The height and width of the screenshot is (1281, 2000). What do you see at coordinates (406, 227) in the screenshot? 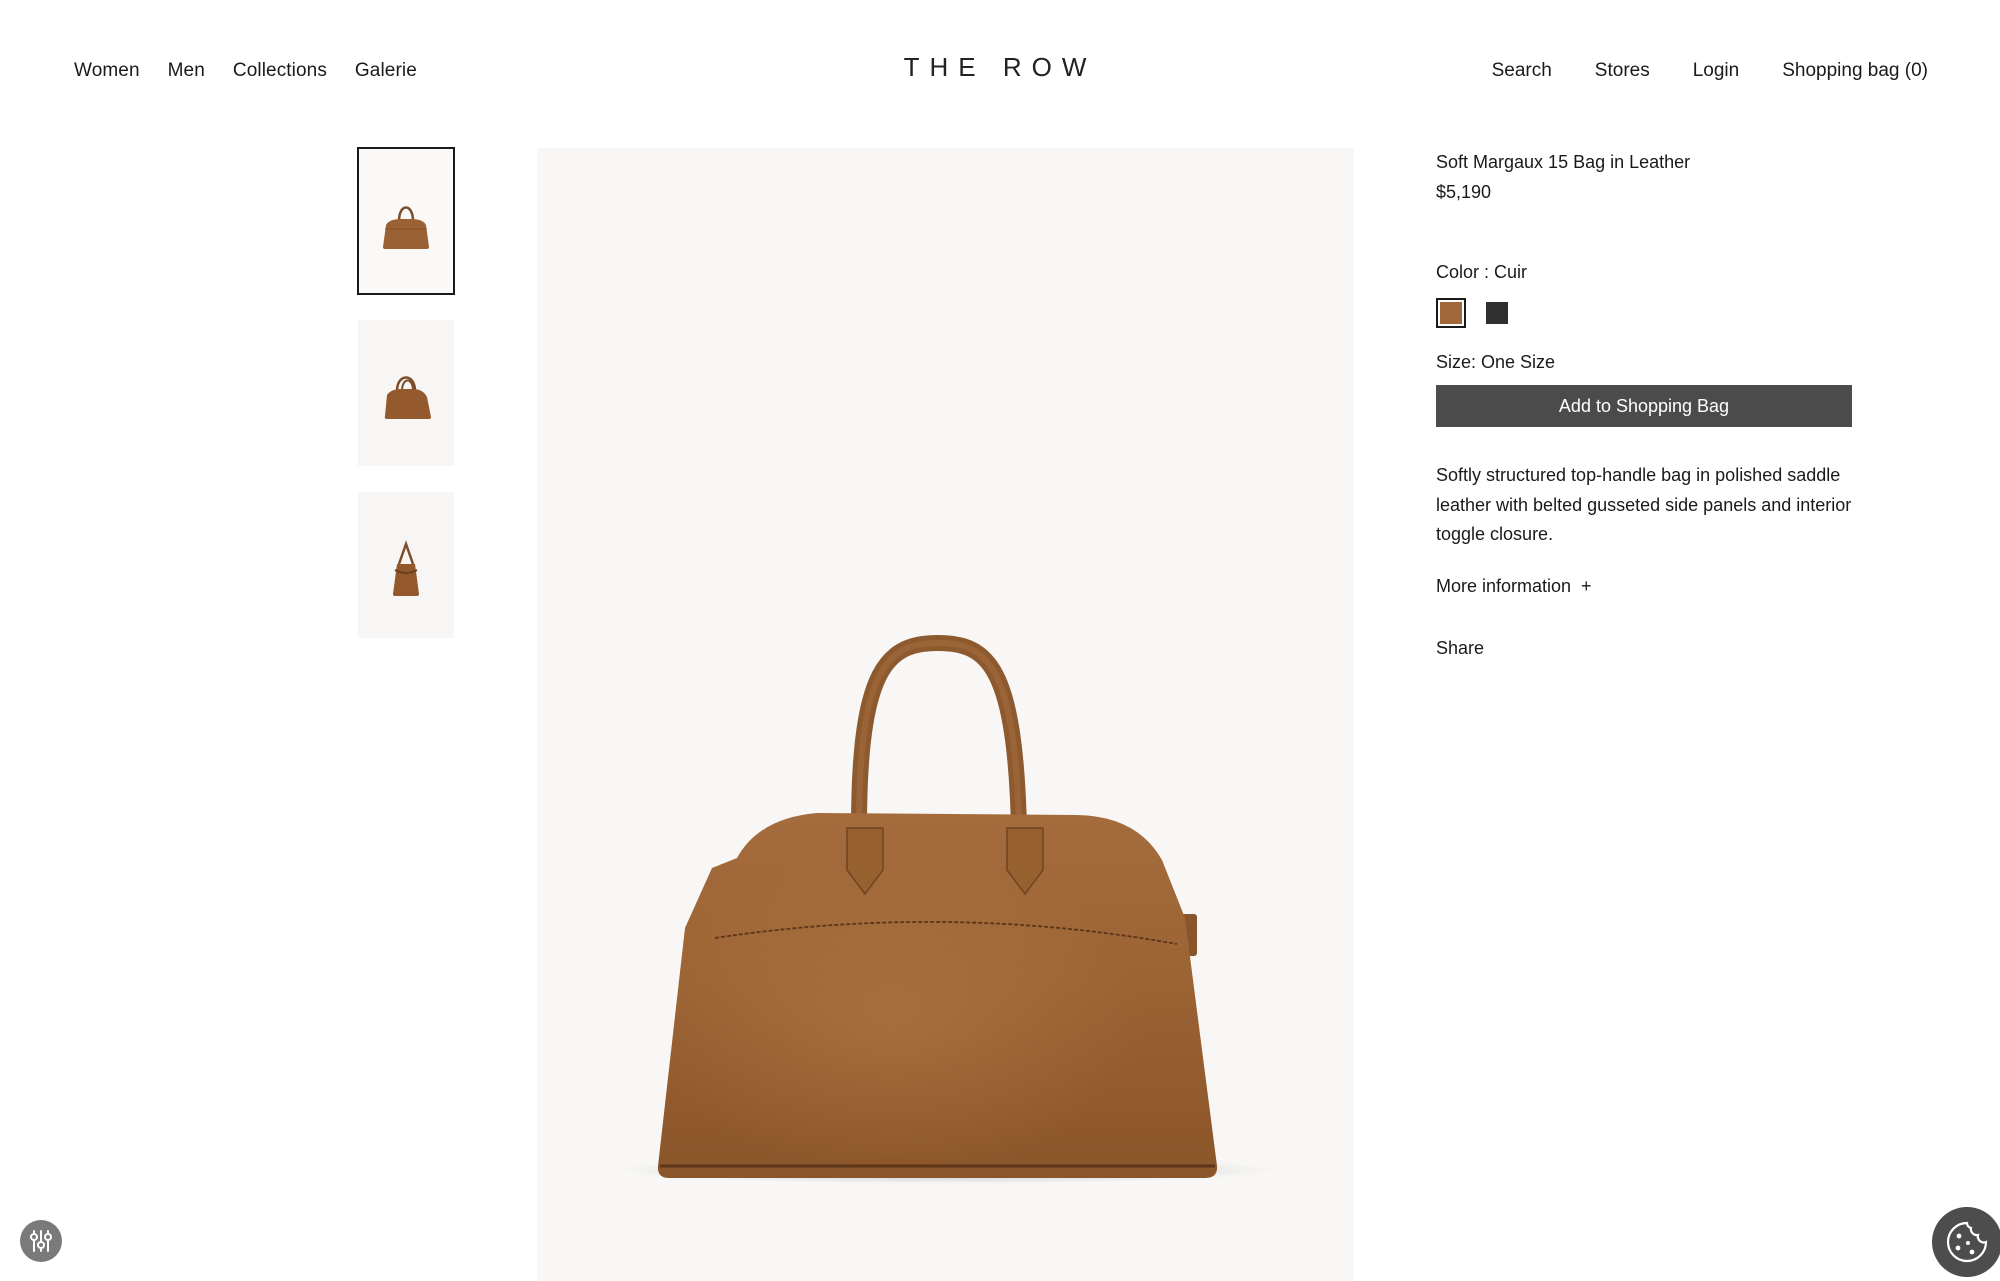
I see `bag-front-thumbnail` at bounding box center [406, 227].